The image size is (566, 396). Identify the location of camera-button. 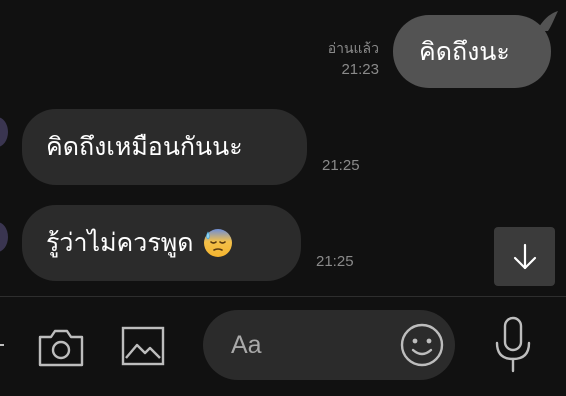
(61, 348).